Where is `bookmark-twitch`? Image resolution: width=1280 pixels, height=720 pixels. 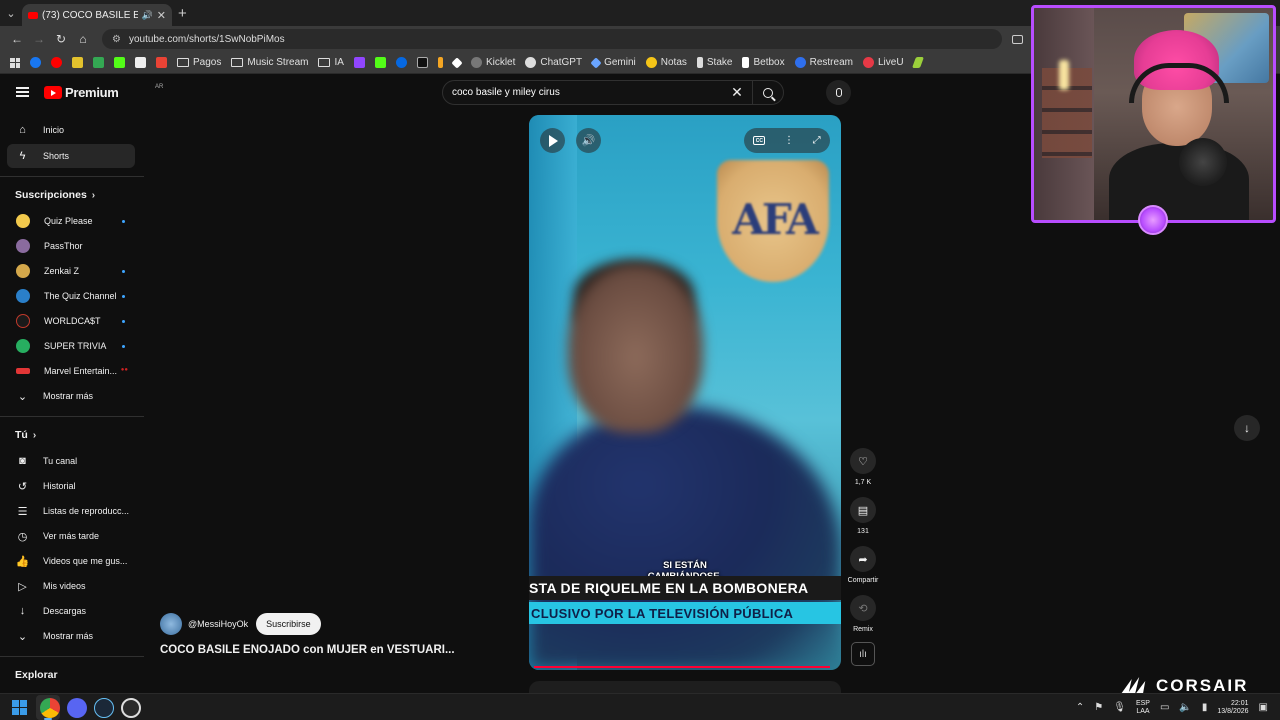 bookmark-twitch is located at coordinates (359, 63).